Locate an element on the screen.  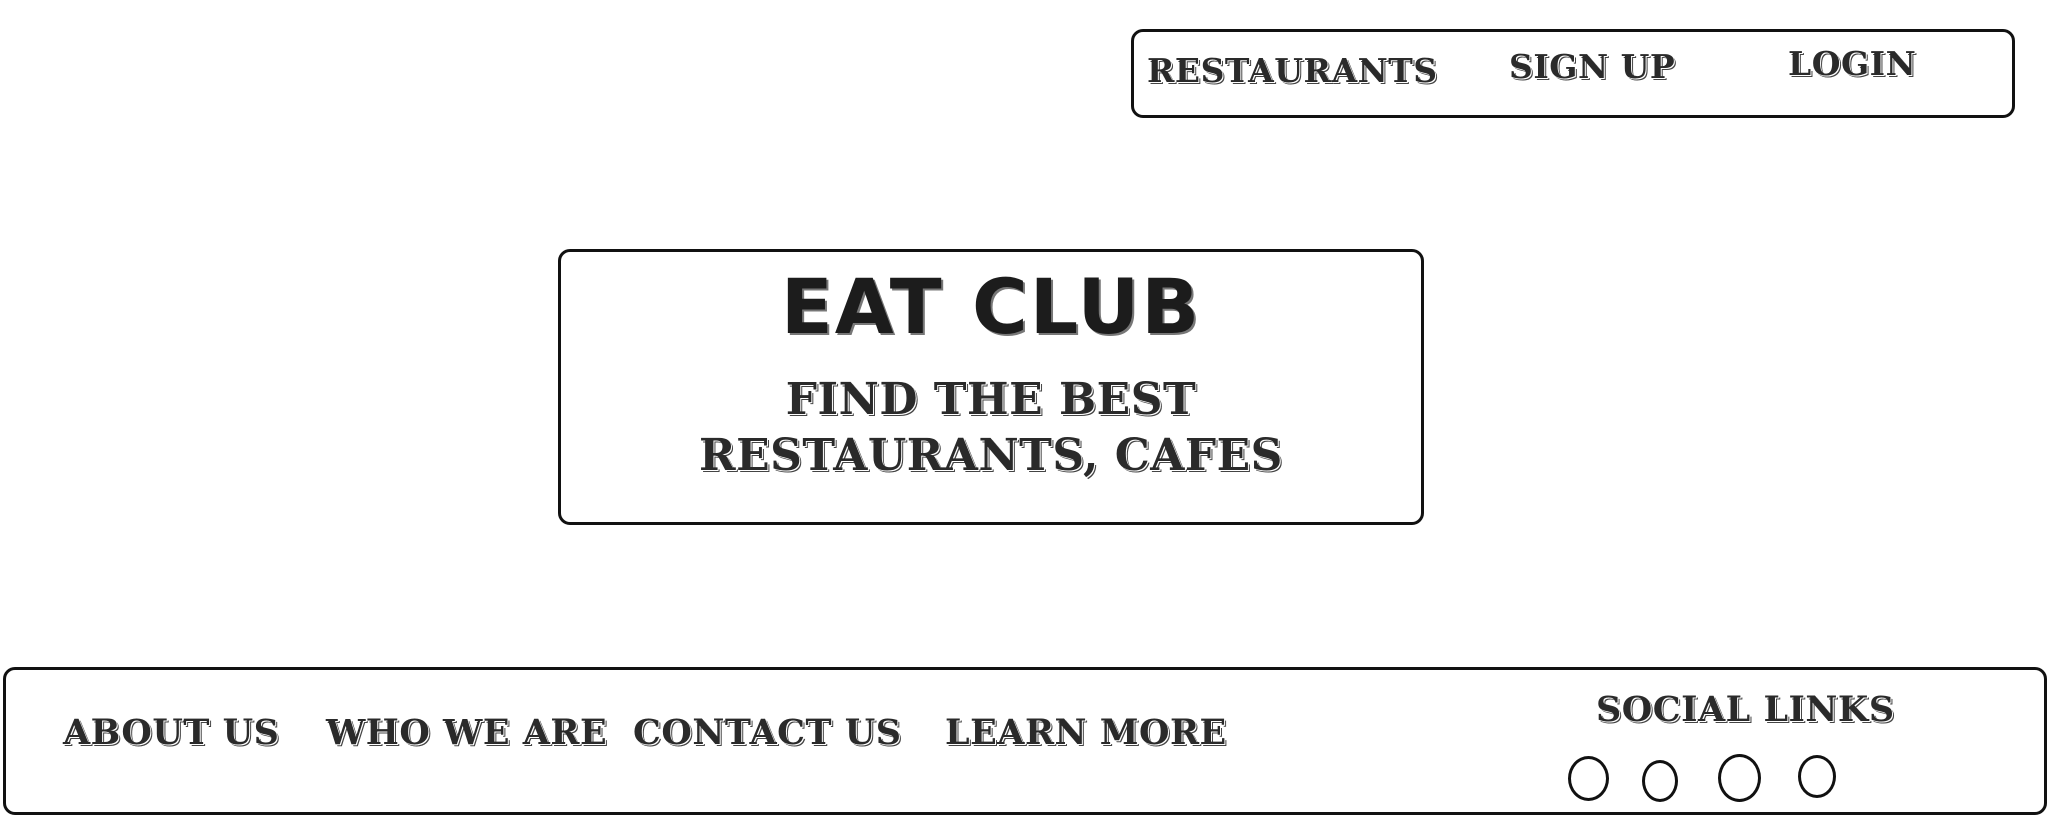
top-navigation: RESTAURANTS SIGN UP LOGIN is located at coordinates (1573, 73).